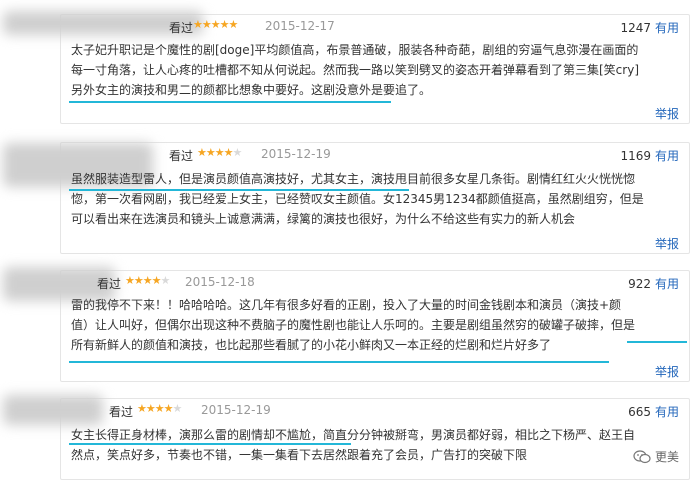 The image size is (700, 487). What do you see at coordinates (375, 282) in the screenshot?
I see `review-meta: 看过 ★★★★★ 2015-12-18 922 有用` at bounding box center [375, 282].